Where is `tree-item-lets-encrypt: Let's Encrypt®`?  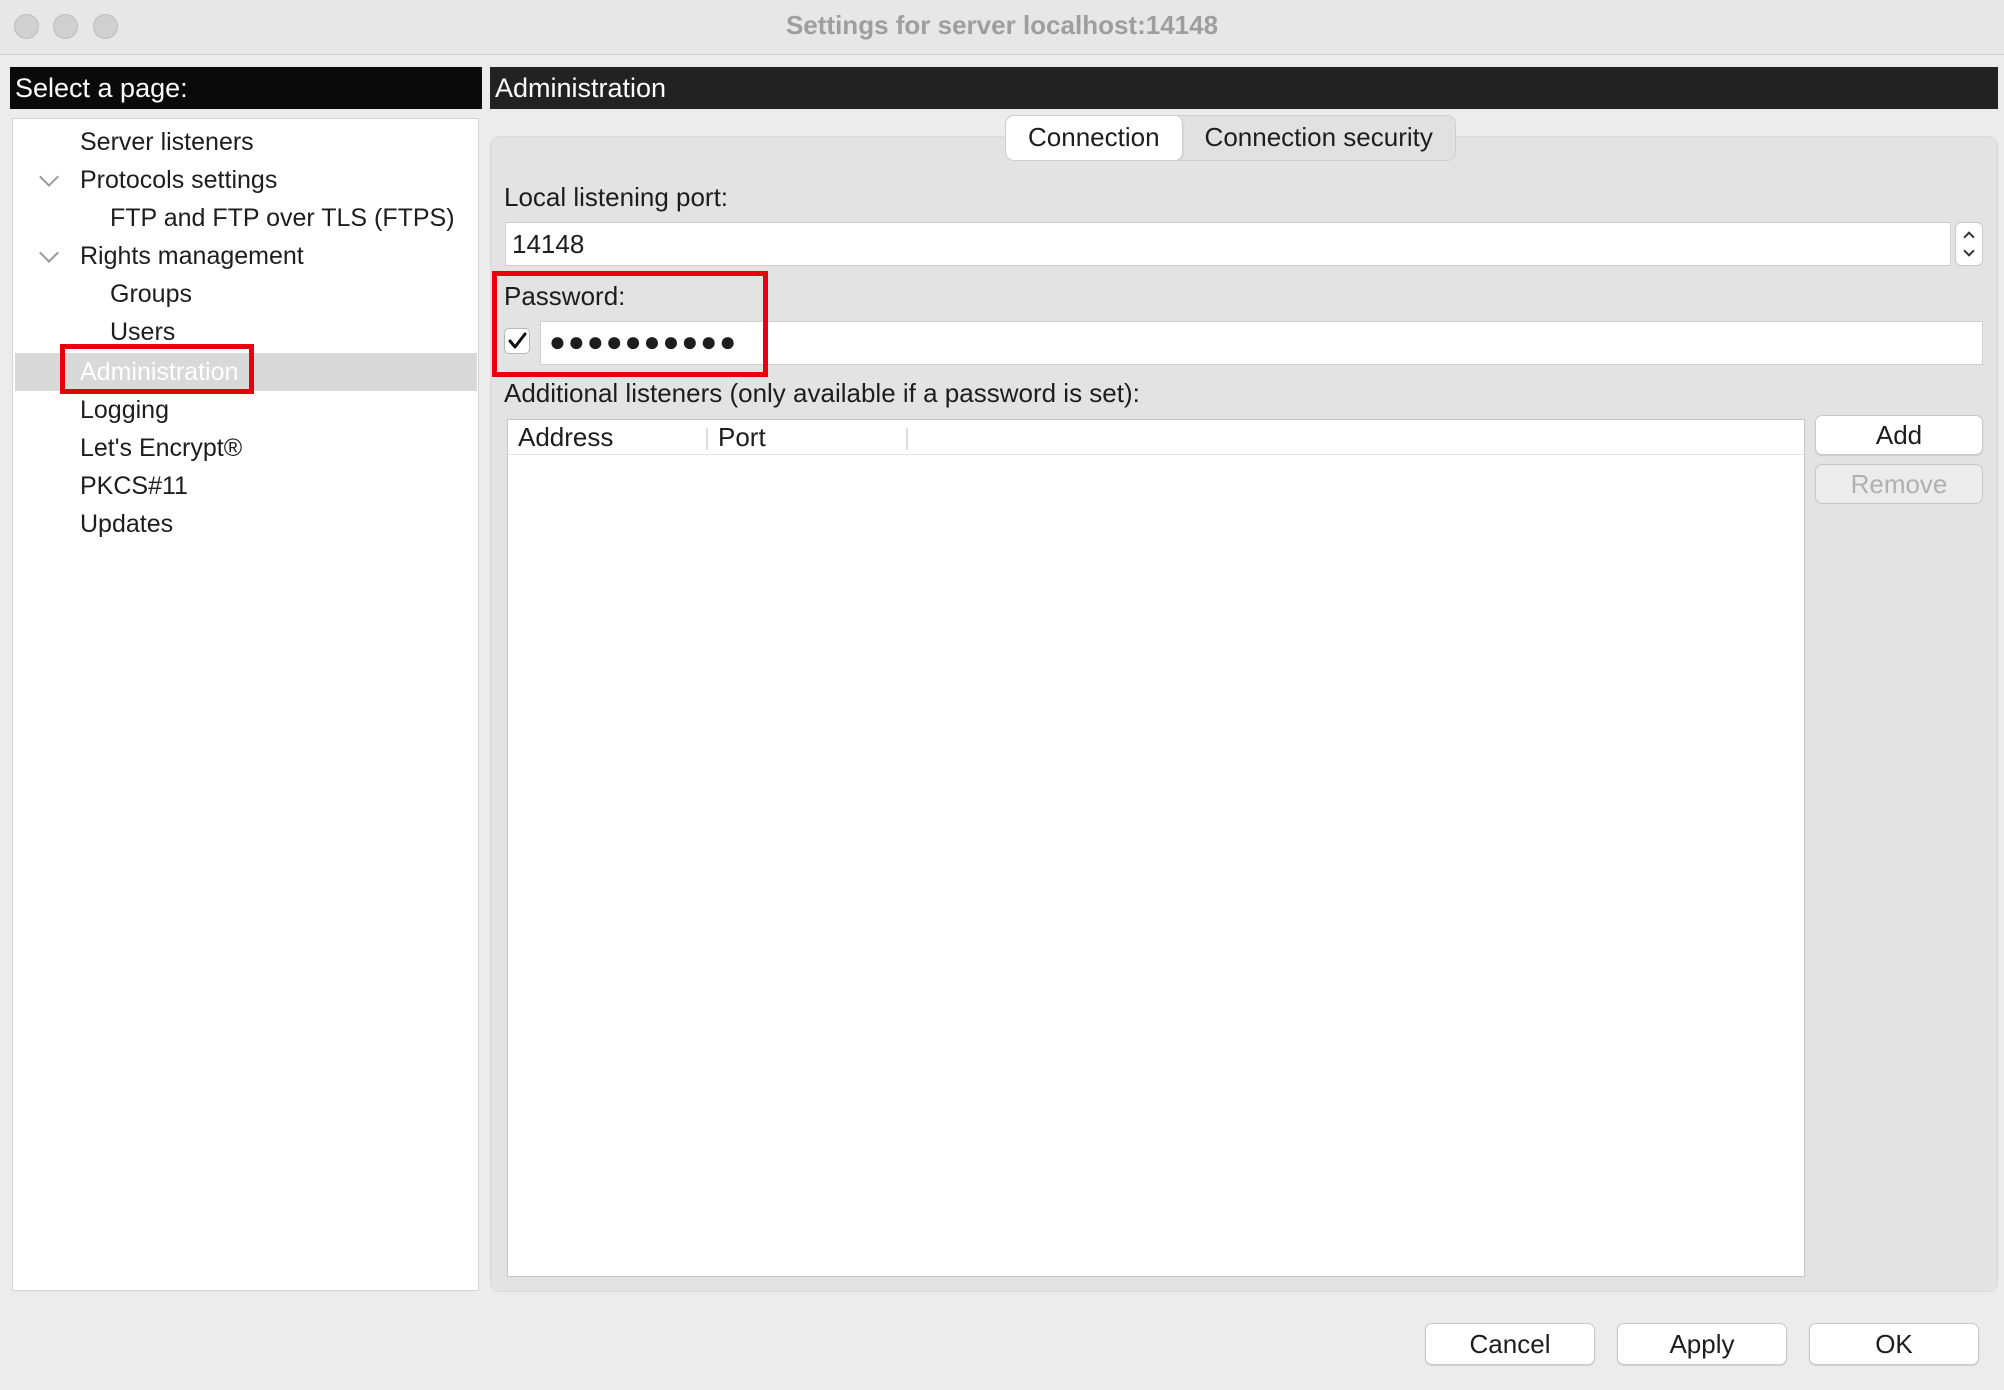
tree-item-lets-encrypt: Let's Encrypt® is located at coordinates (161, 448).